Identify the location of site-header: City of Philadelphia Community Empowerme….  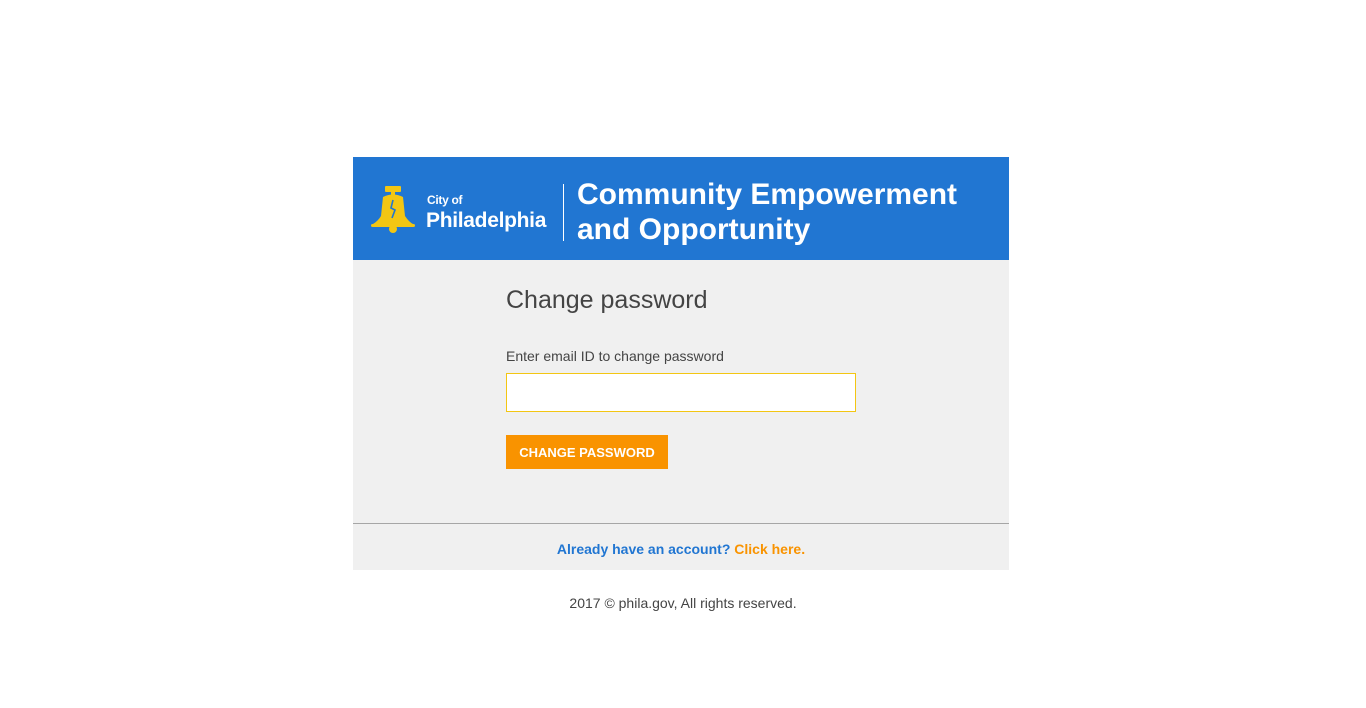
(681, 208).